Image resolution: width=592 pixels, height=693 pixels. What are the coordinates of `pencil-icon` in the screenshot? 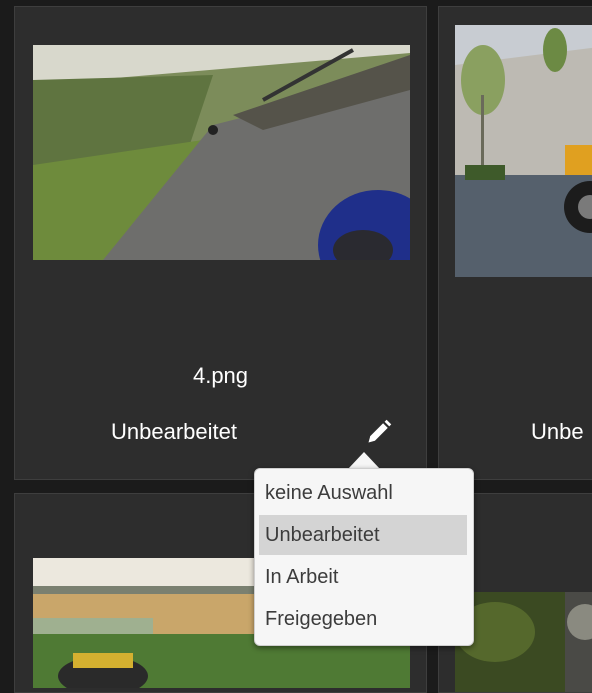 It's located at (380, 431).